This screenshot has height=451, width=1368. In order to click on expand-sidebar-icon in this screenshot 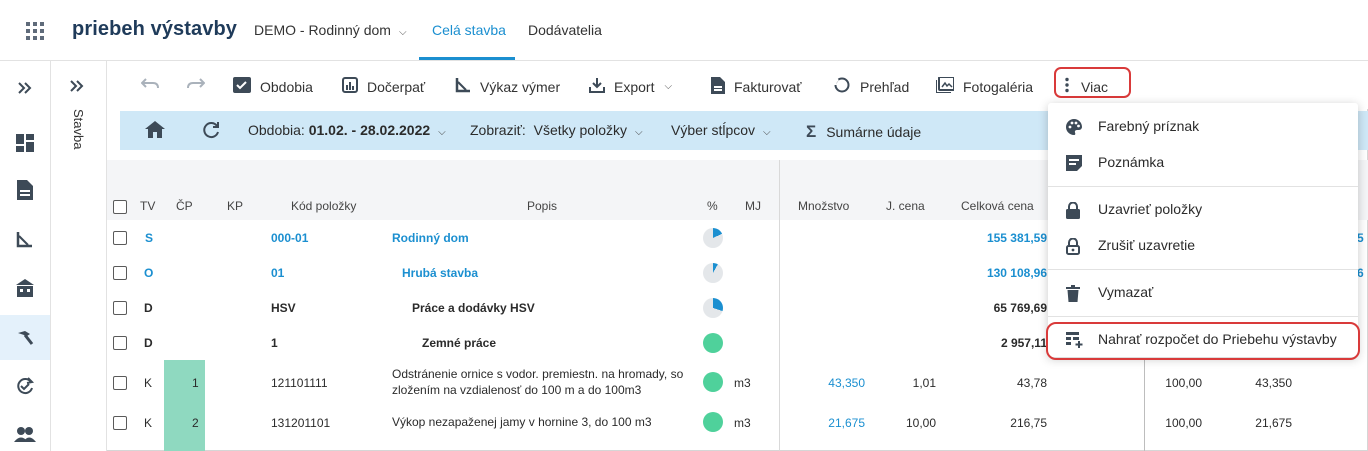, I will do `click(25, 87)`.